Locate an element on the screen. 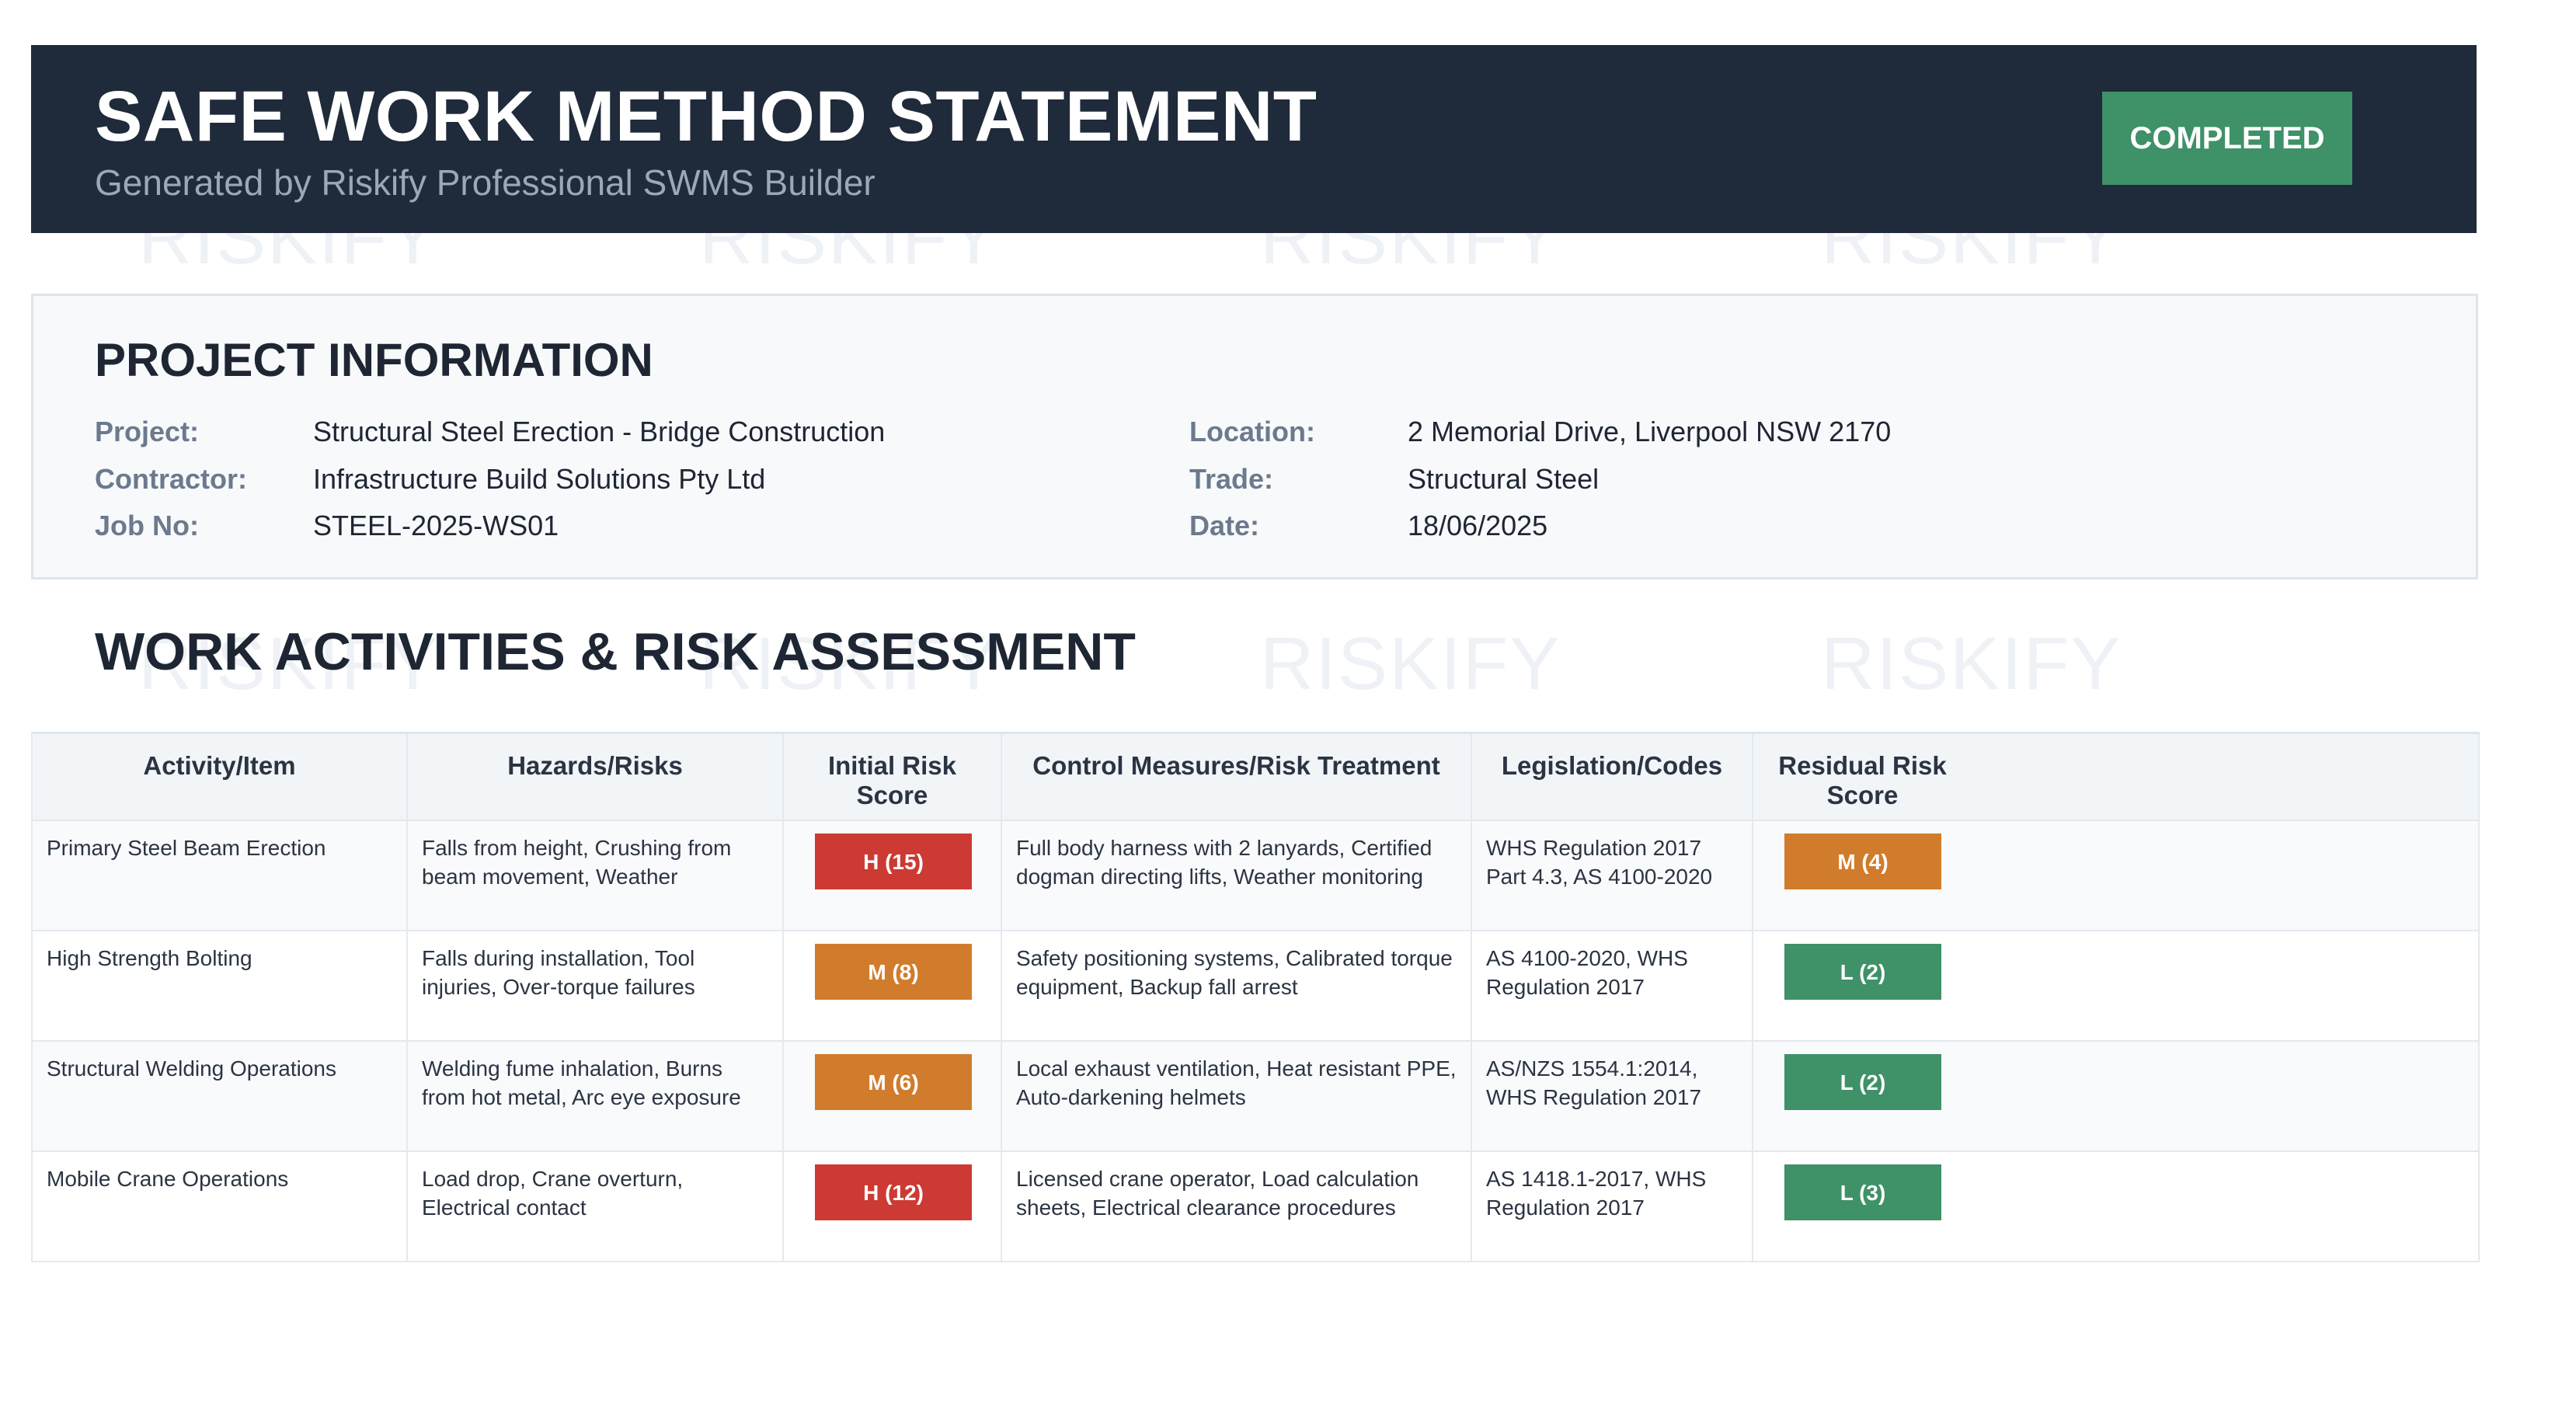  legislation-cell: AS 1418.1-2017, WHS Regulation 2017 is located at coordinates (1612, 1206).